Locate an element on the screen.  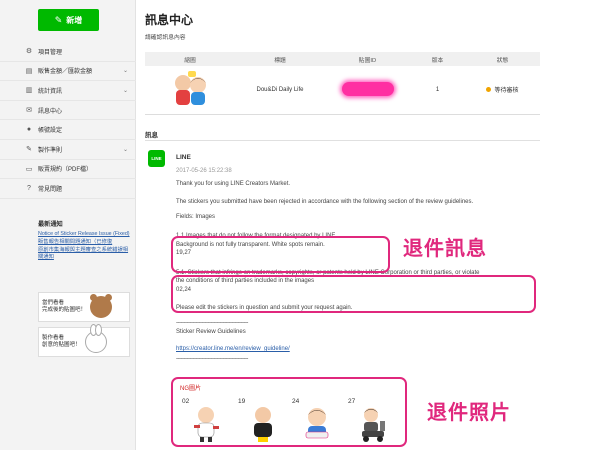
promo-banner-create: 製作看看 創意的貼圖吧！ is located at coordinates (84, 340).